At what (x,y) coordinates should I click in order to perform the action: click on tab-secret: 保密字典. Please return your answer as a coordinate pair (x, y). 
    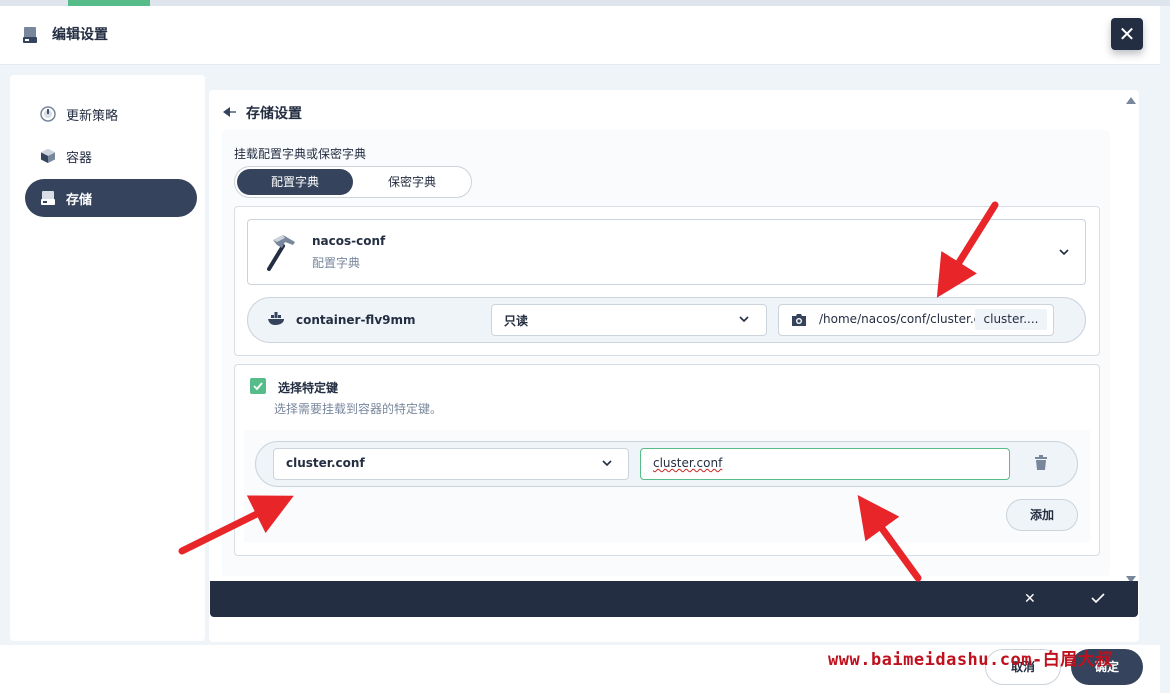
    Looking at the image, I should click on (412, 182).